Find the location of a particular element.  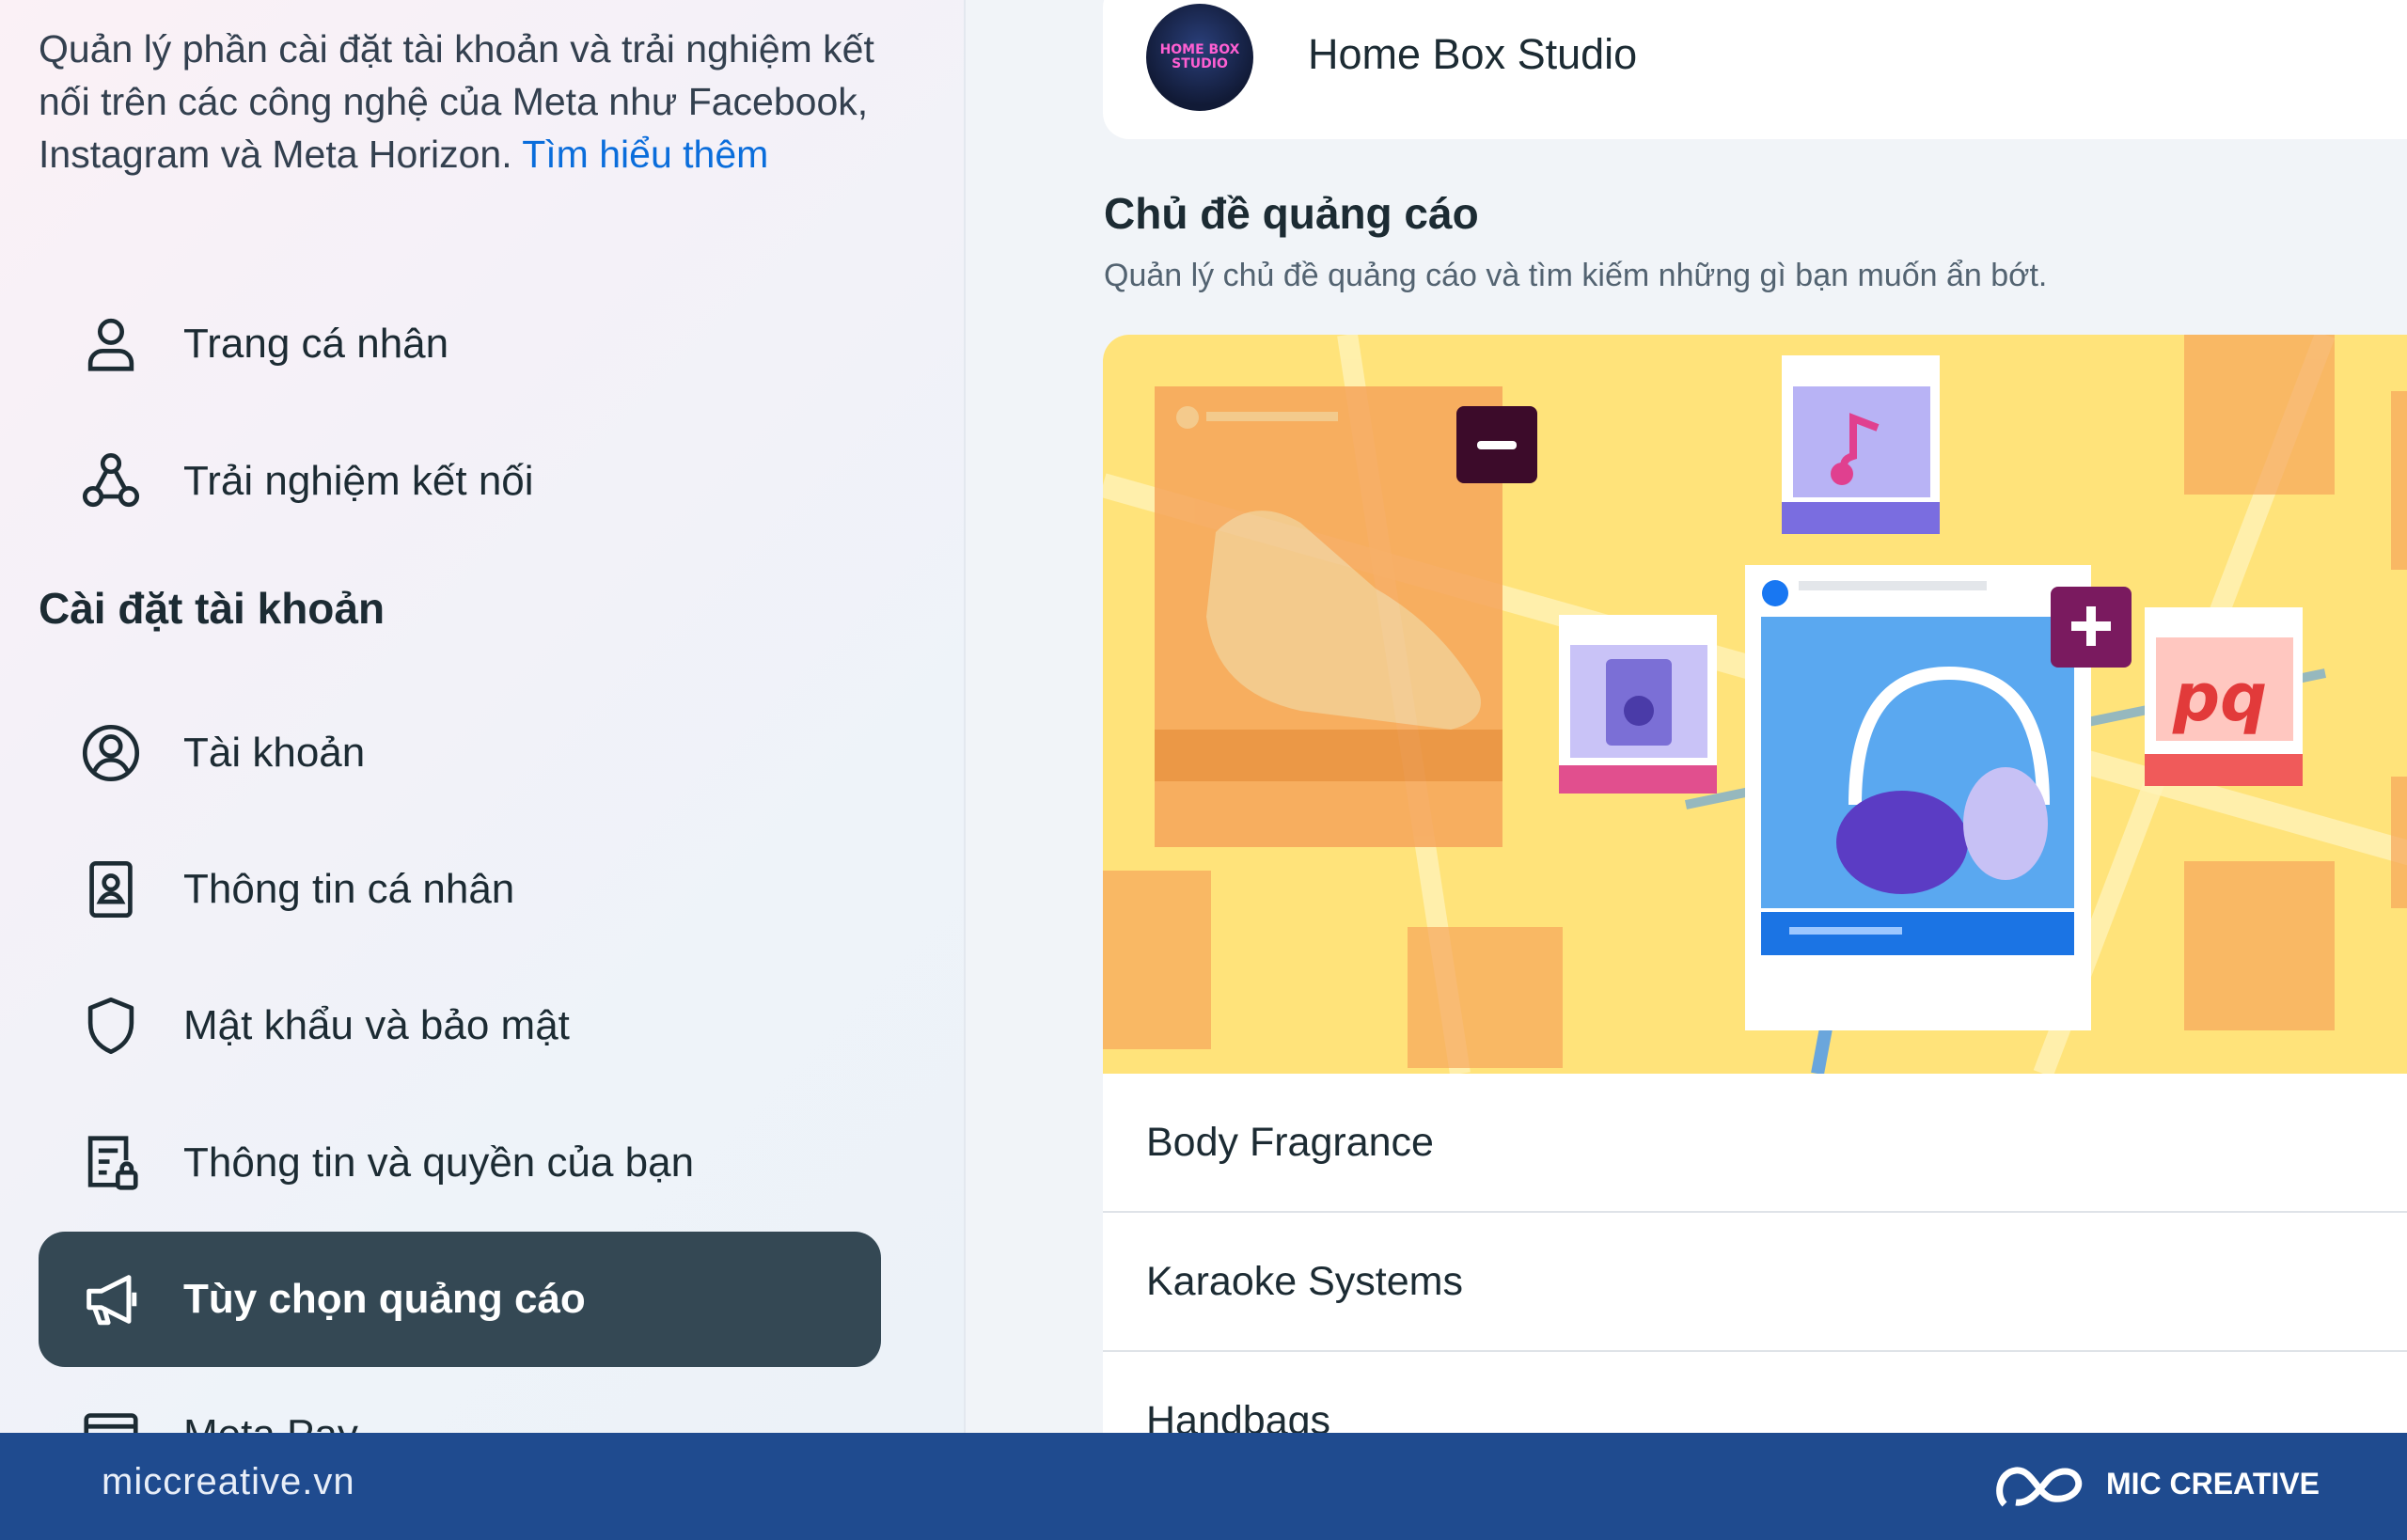

document-lock-icon is located at coordinates (111, 1163).